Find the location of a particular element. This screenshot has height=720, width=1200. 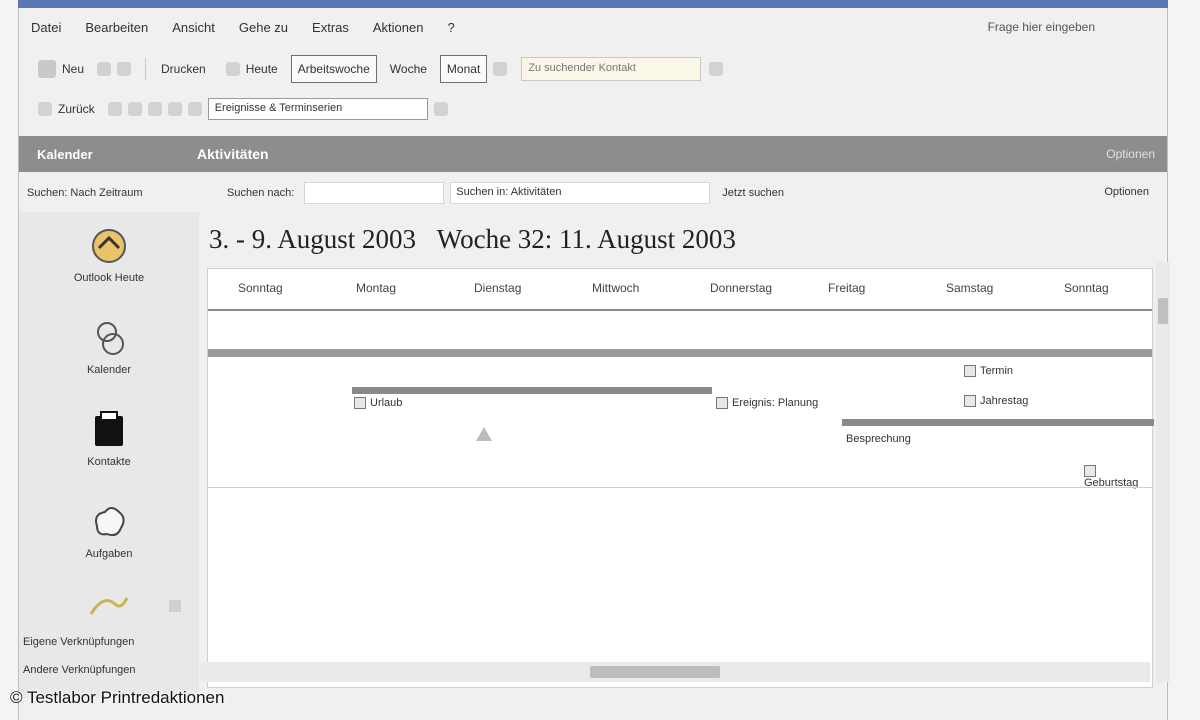

sidebar-item-outlook-today: Outlook Heute is located at coordinates (109, 254).